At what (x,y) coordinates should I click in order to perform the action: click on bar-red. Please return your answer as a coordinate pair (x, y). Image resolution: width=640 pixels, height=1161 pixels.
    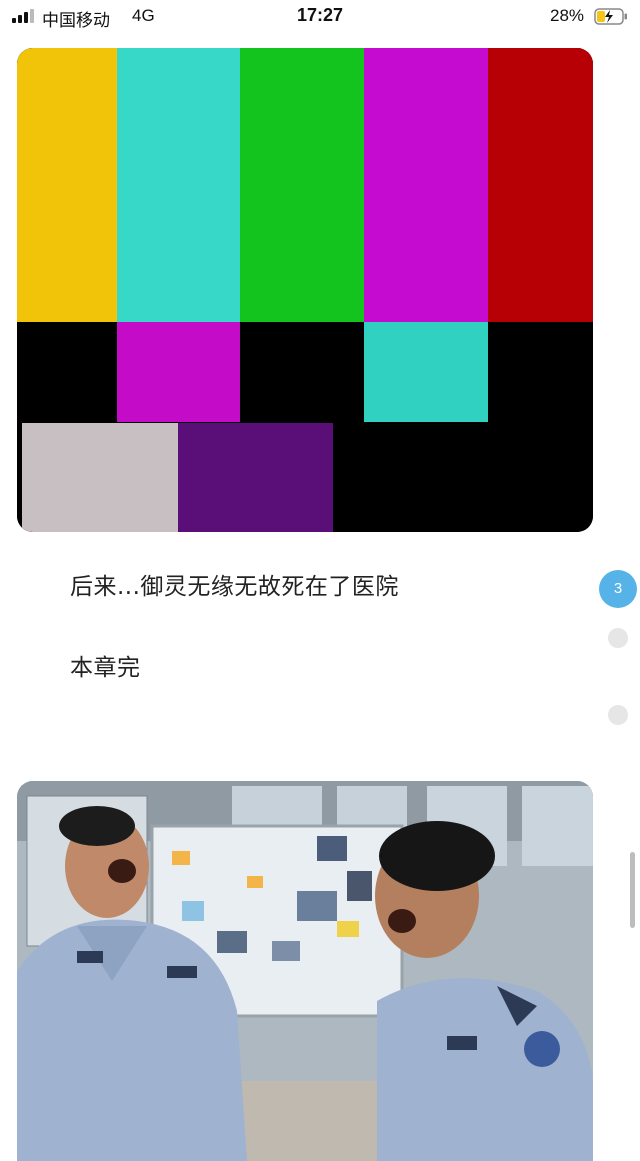
    Looking at the image, I should click on (540, 185).